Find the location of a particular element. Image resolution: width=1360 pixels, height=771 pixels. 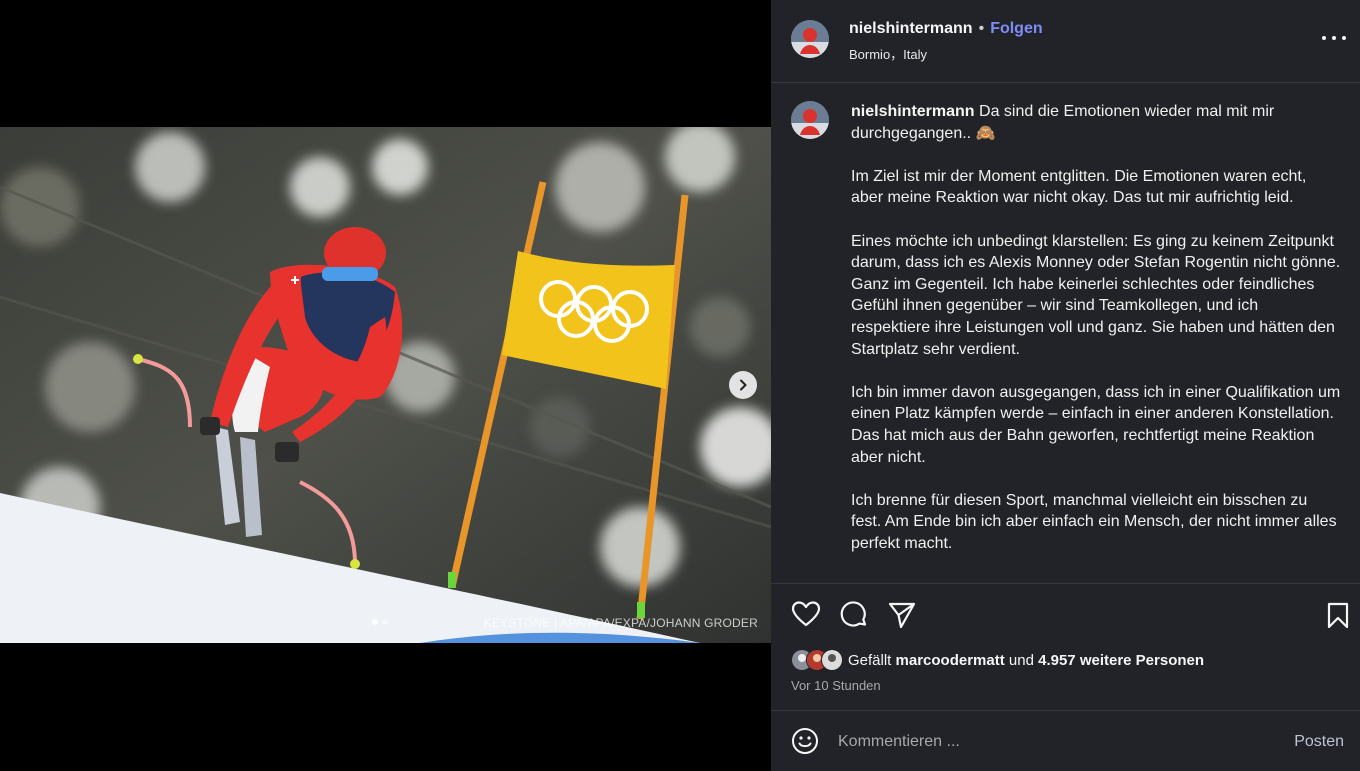

author-avatar is located at coordinates (810, 39).